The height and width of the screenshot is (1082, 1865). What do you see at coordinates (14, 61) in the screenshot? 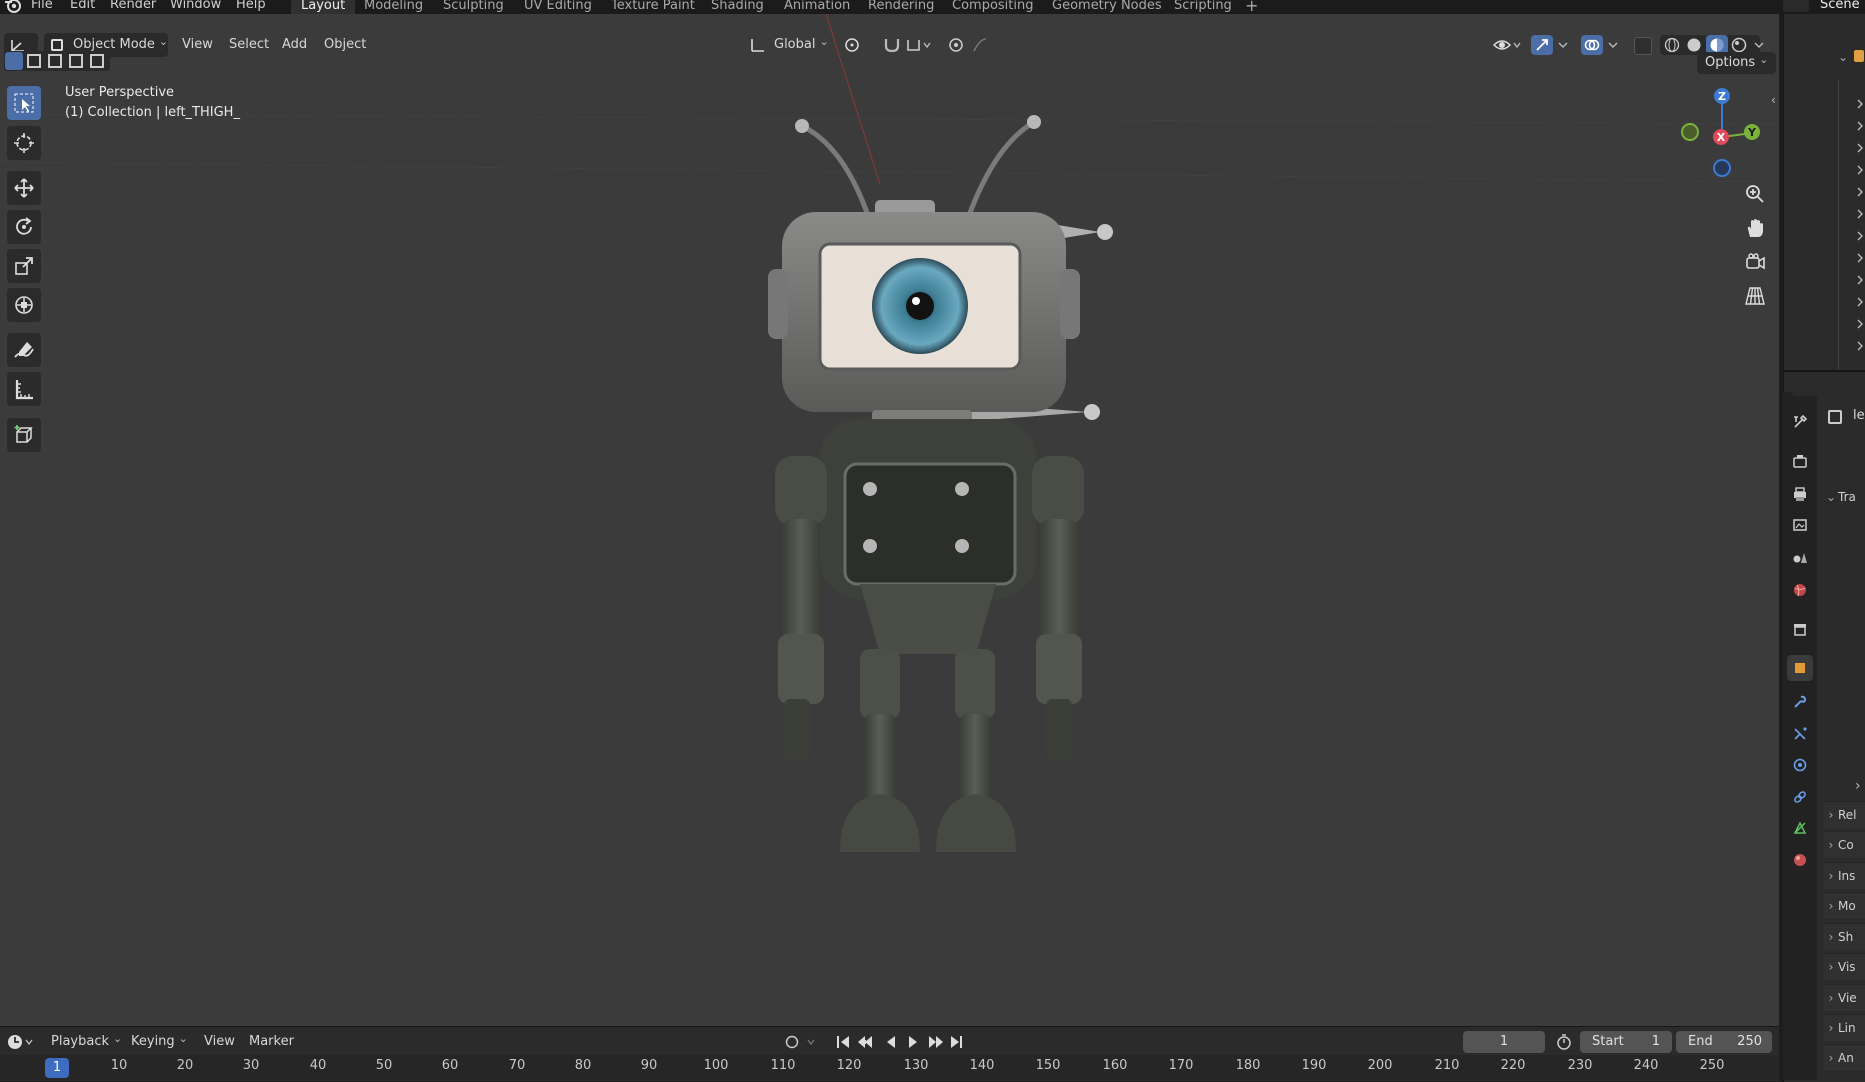
I see `select-new-icon` at bounding box center [14, 61].